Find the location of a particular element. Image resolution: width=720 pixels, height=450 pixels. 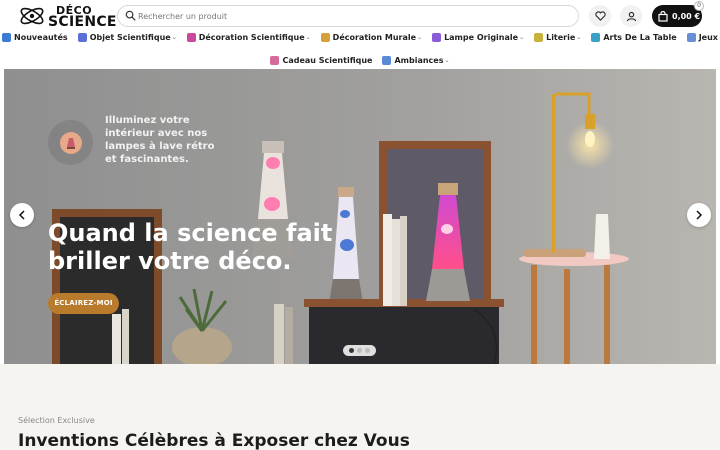

nav-item-label: Jeux is located at coordinates (708, 37).